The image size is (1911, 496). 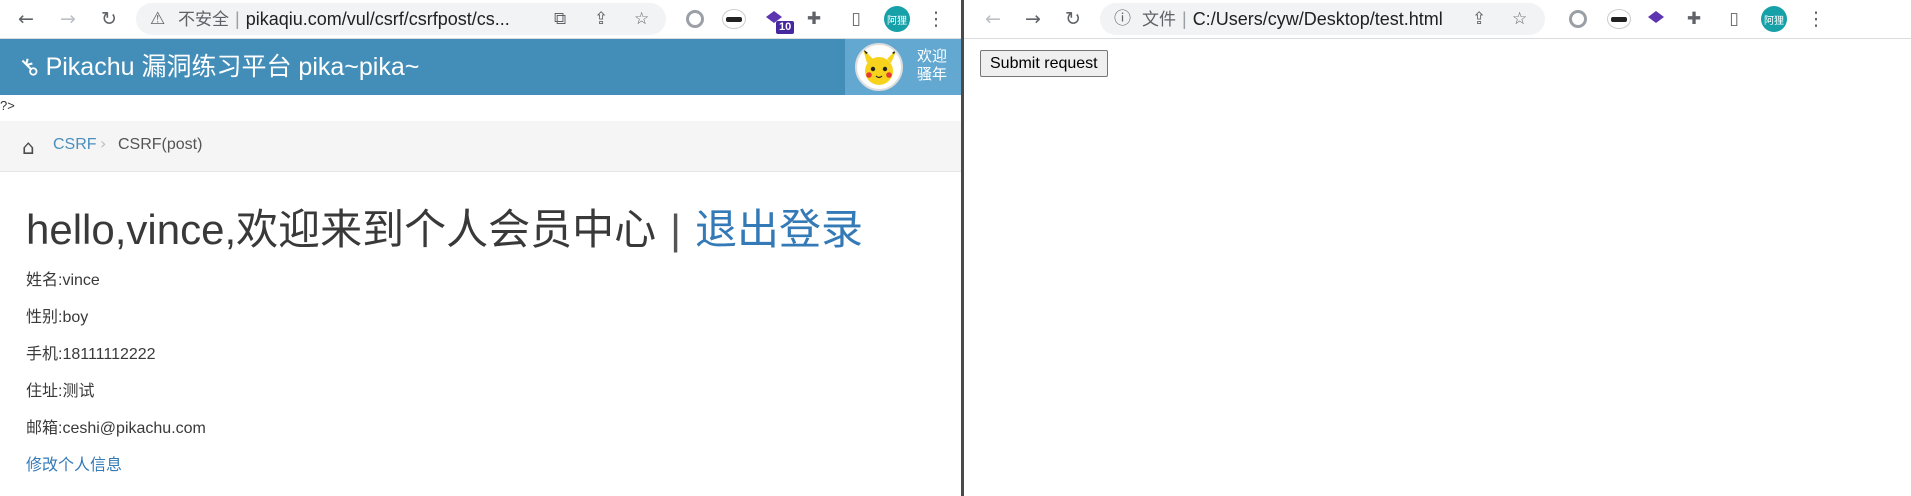 I want to click on translate-icon: ⧉, so click(x=560, y=19).